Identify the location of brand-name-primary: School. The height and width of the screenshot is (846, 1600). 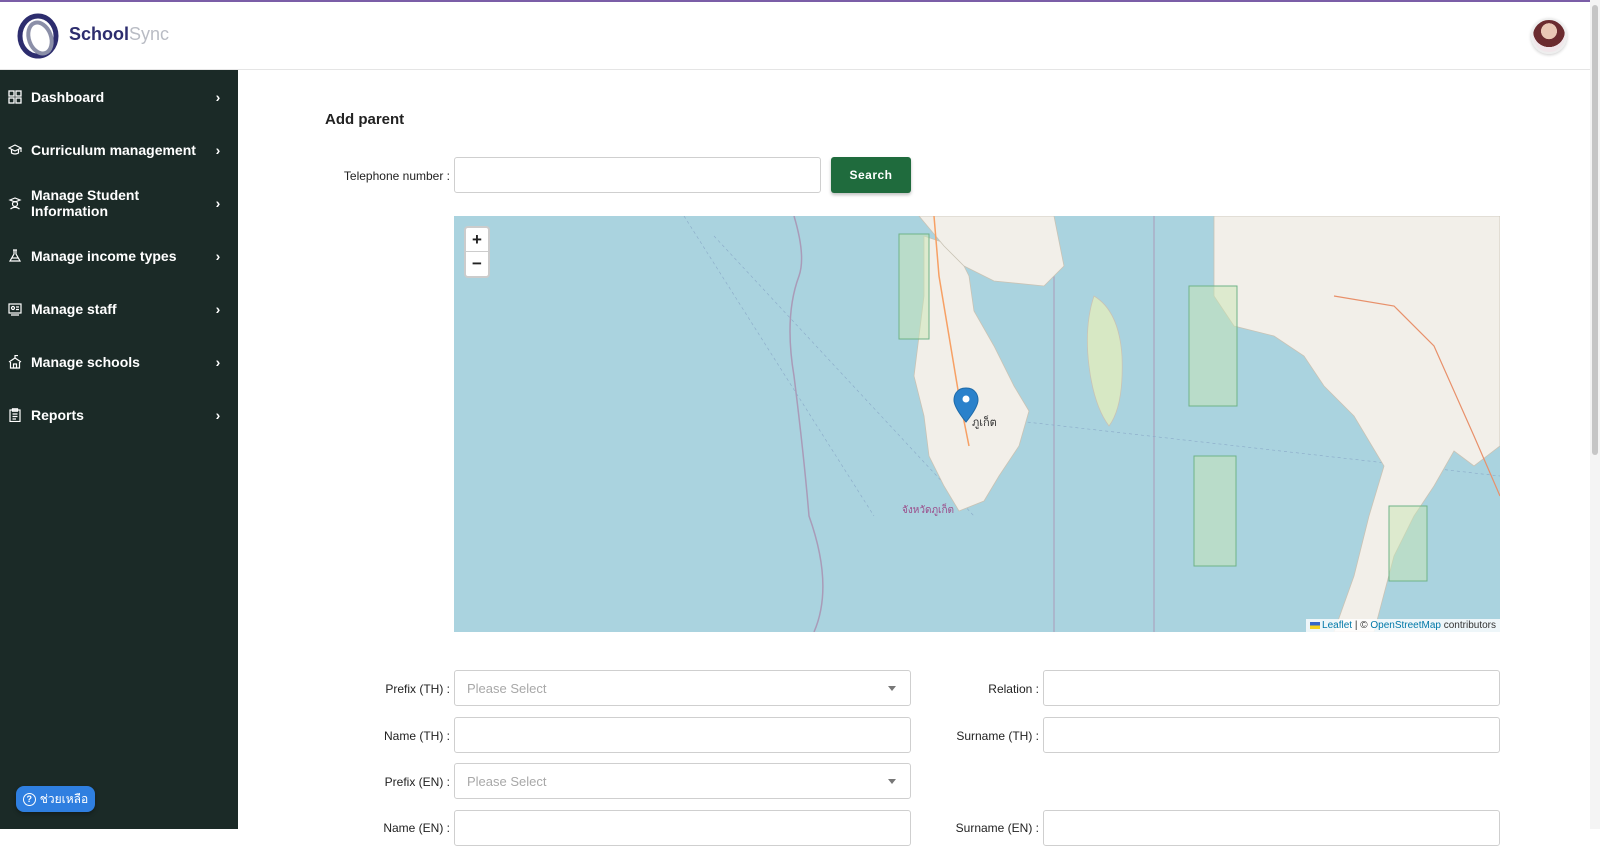
(99, 34).